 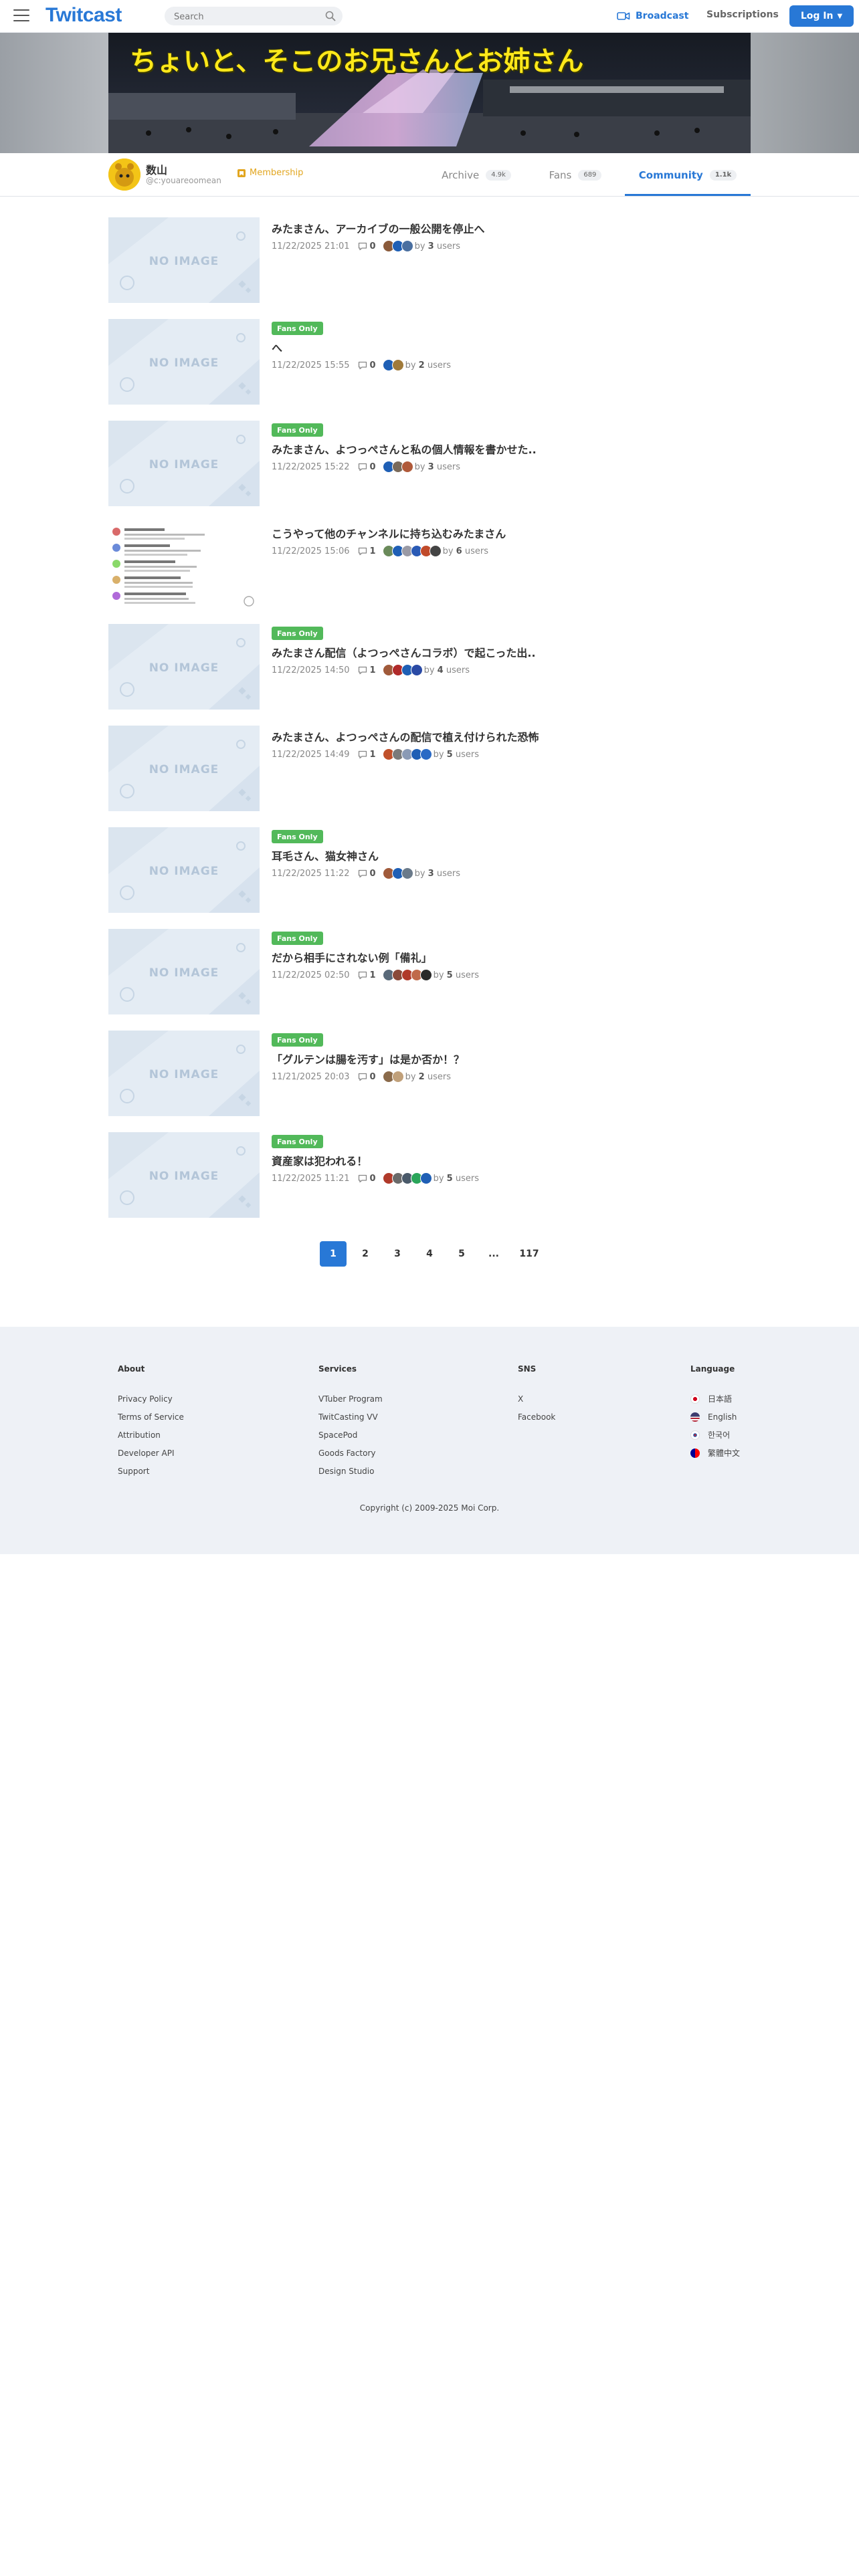 I want to click on footer-link-facebook: Facebook, so click(x=536, y=1417).